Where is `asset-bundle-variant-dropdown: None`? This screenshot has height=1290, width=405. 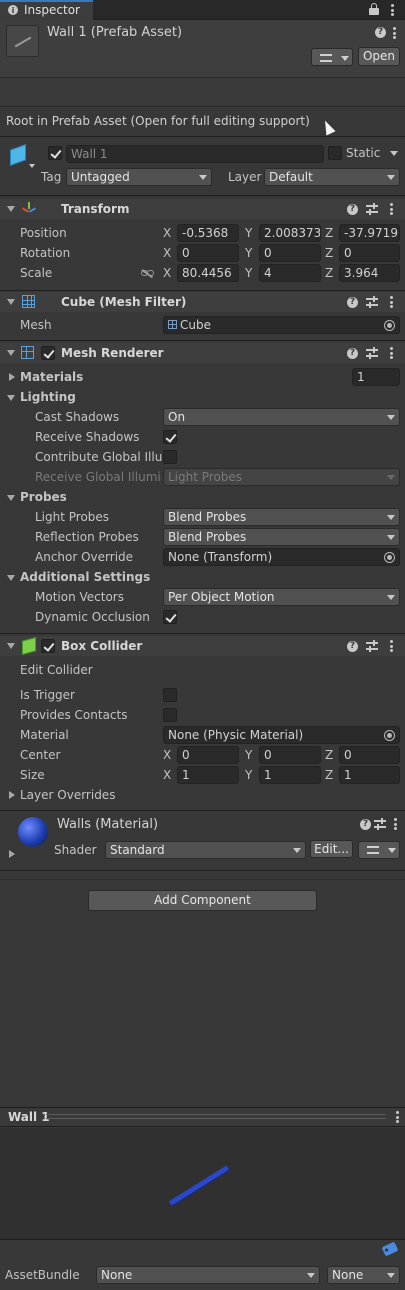 asset-bundle-variant-dropdown: None is located at coordinates (363, 1275).